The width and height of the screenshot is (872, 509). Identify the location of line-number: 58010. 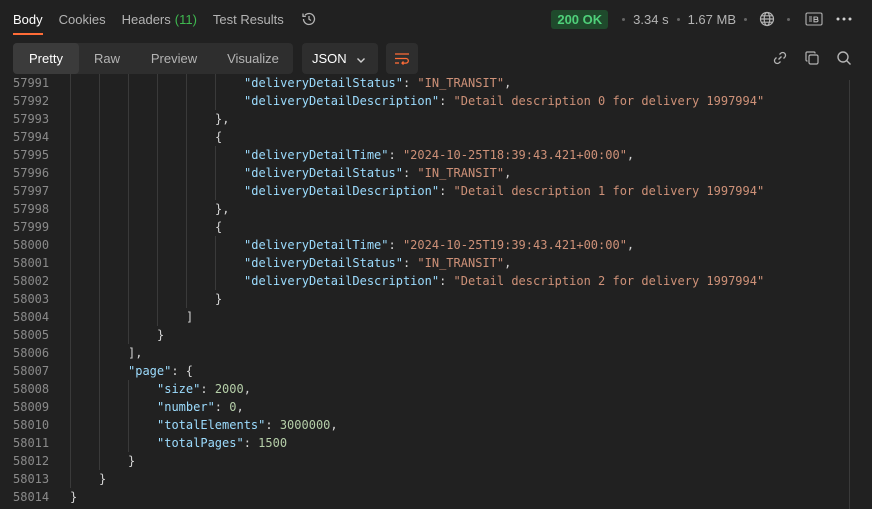
(31, 425).